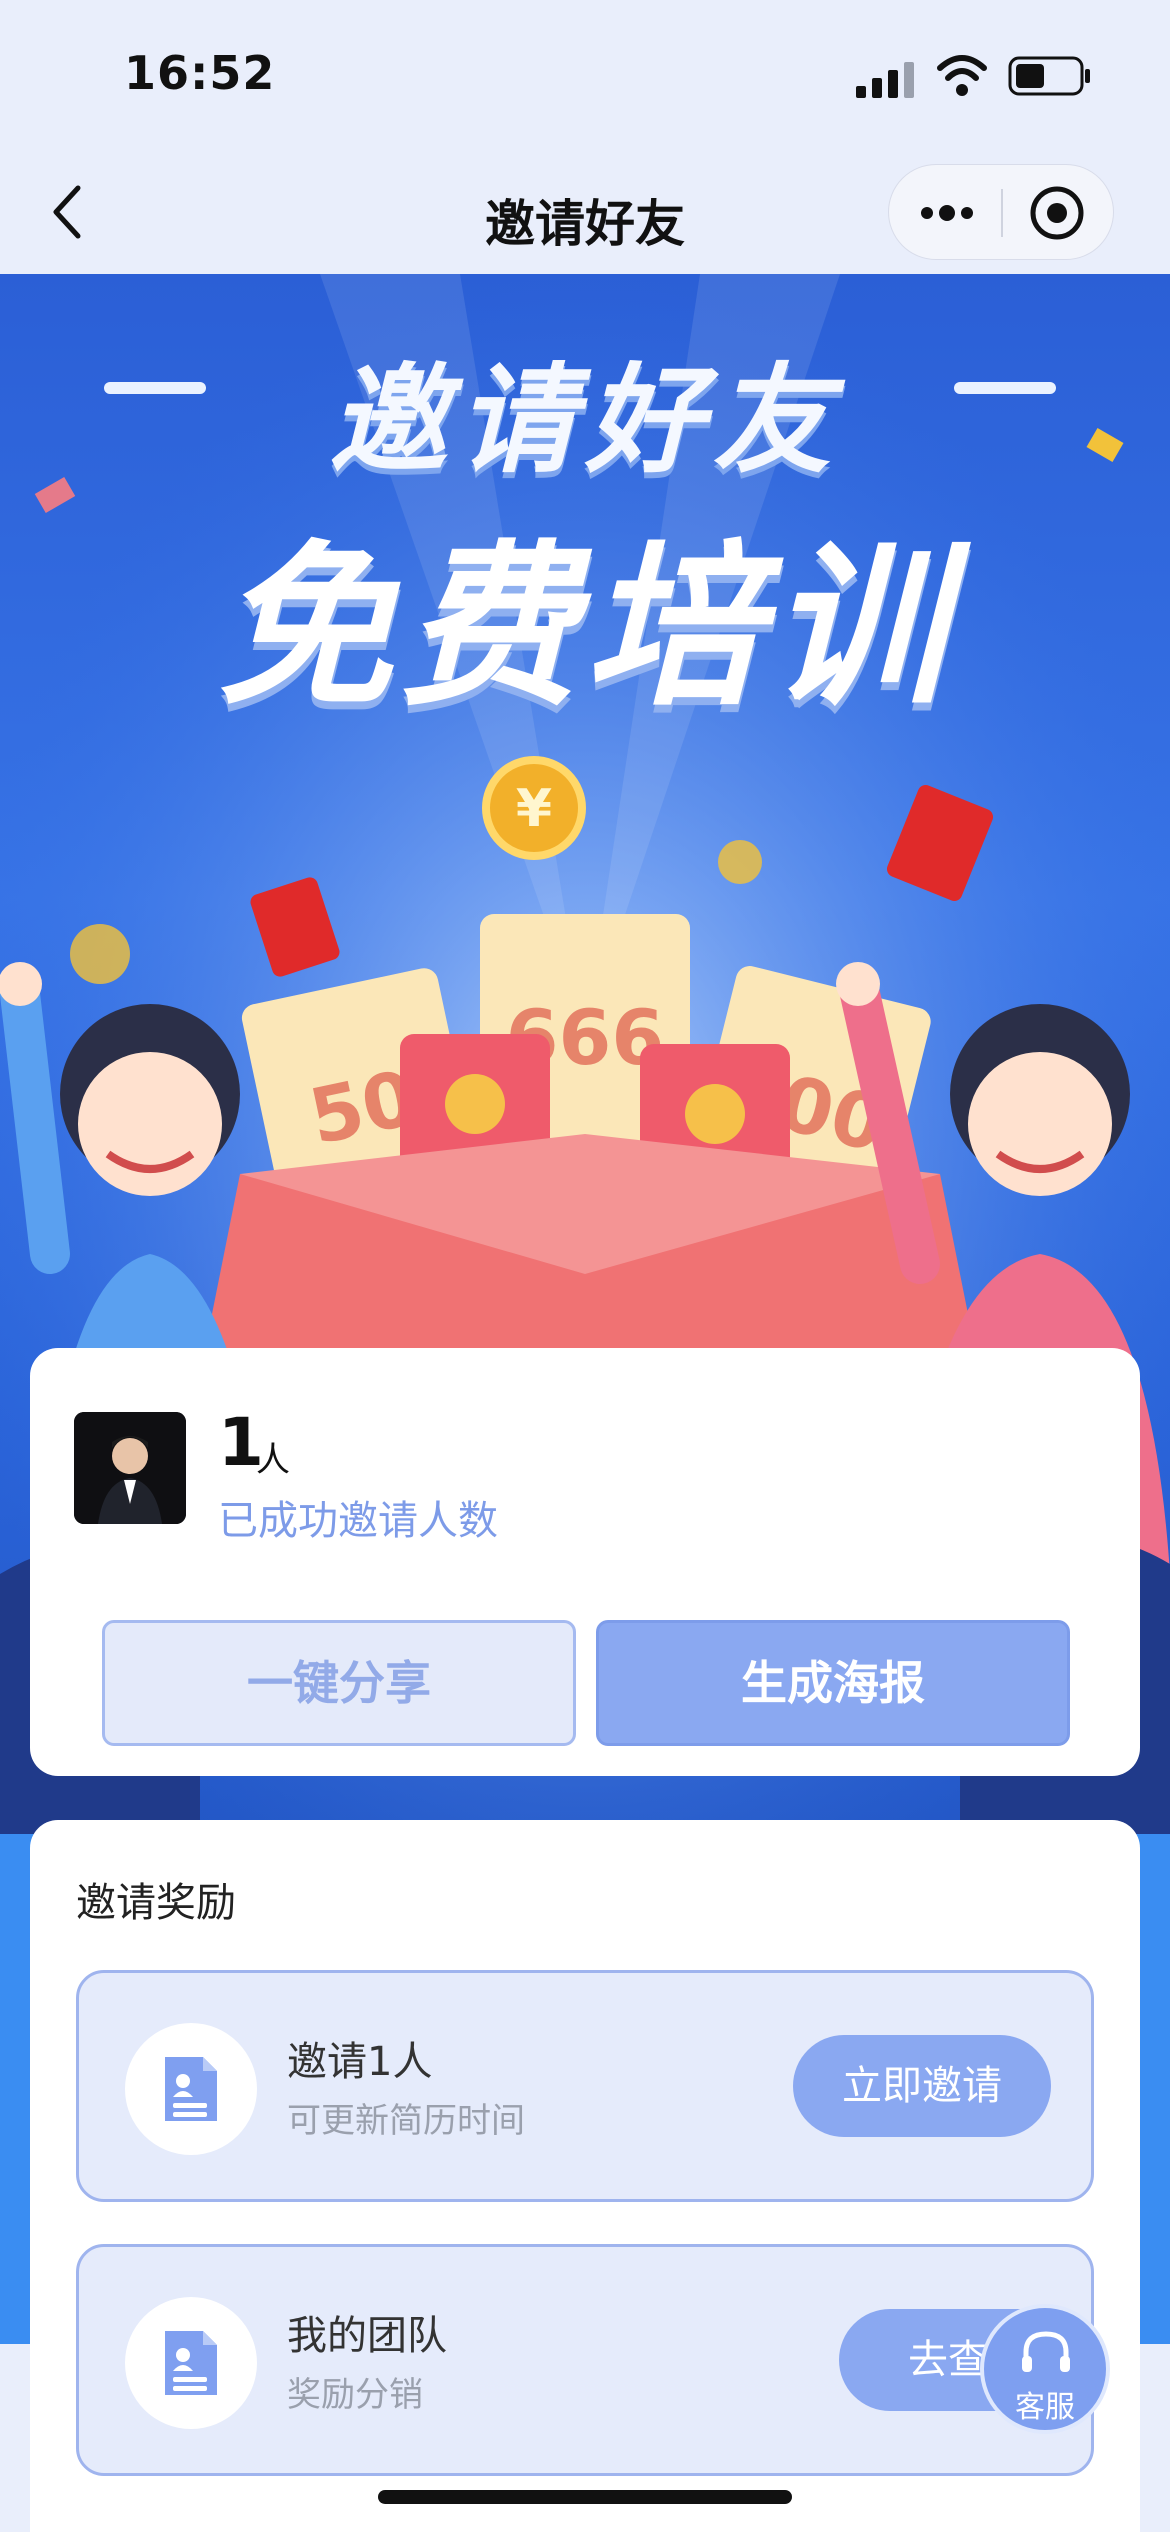 The image size is (1170, 2532). What do you see at coordinates (339, 1683) in the screenshot?
I see `share-button: 一键分享` at bounding box center [339, 1683].